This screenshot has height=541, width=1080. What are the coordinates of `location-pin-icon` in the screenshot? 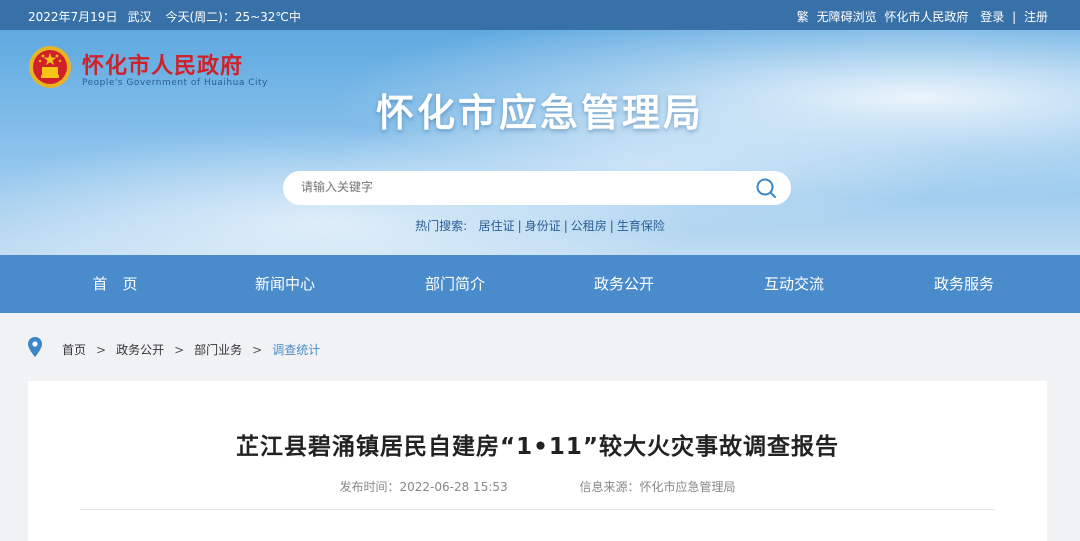 It's located at (35, 347).